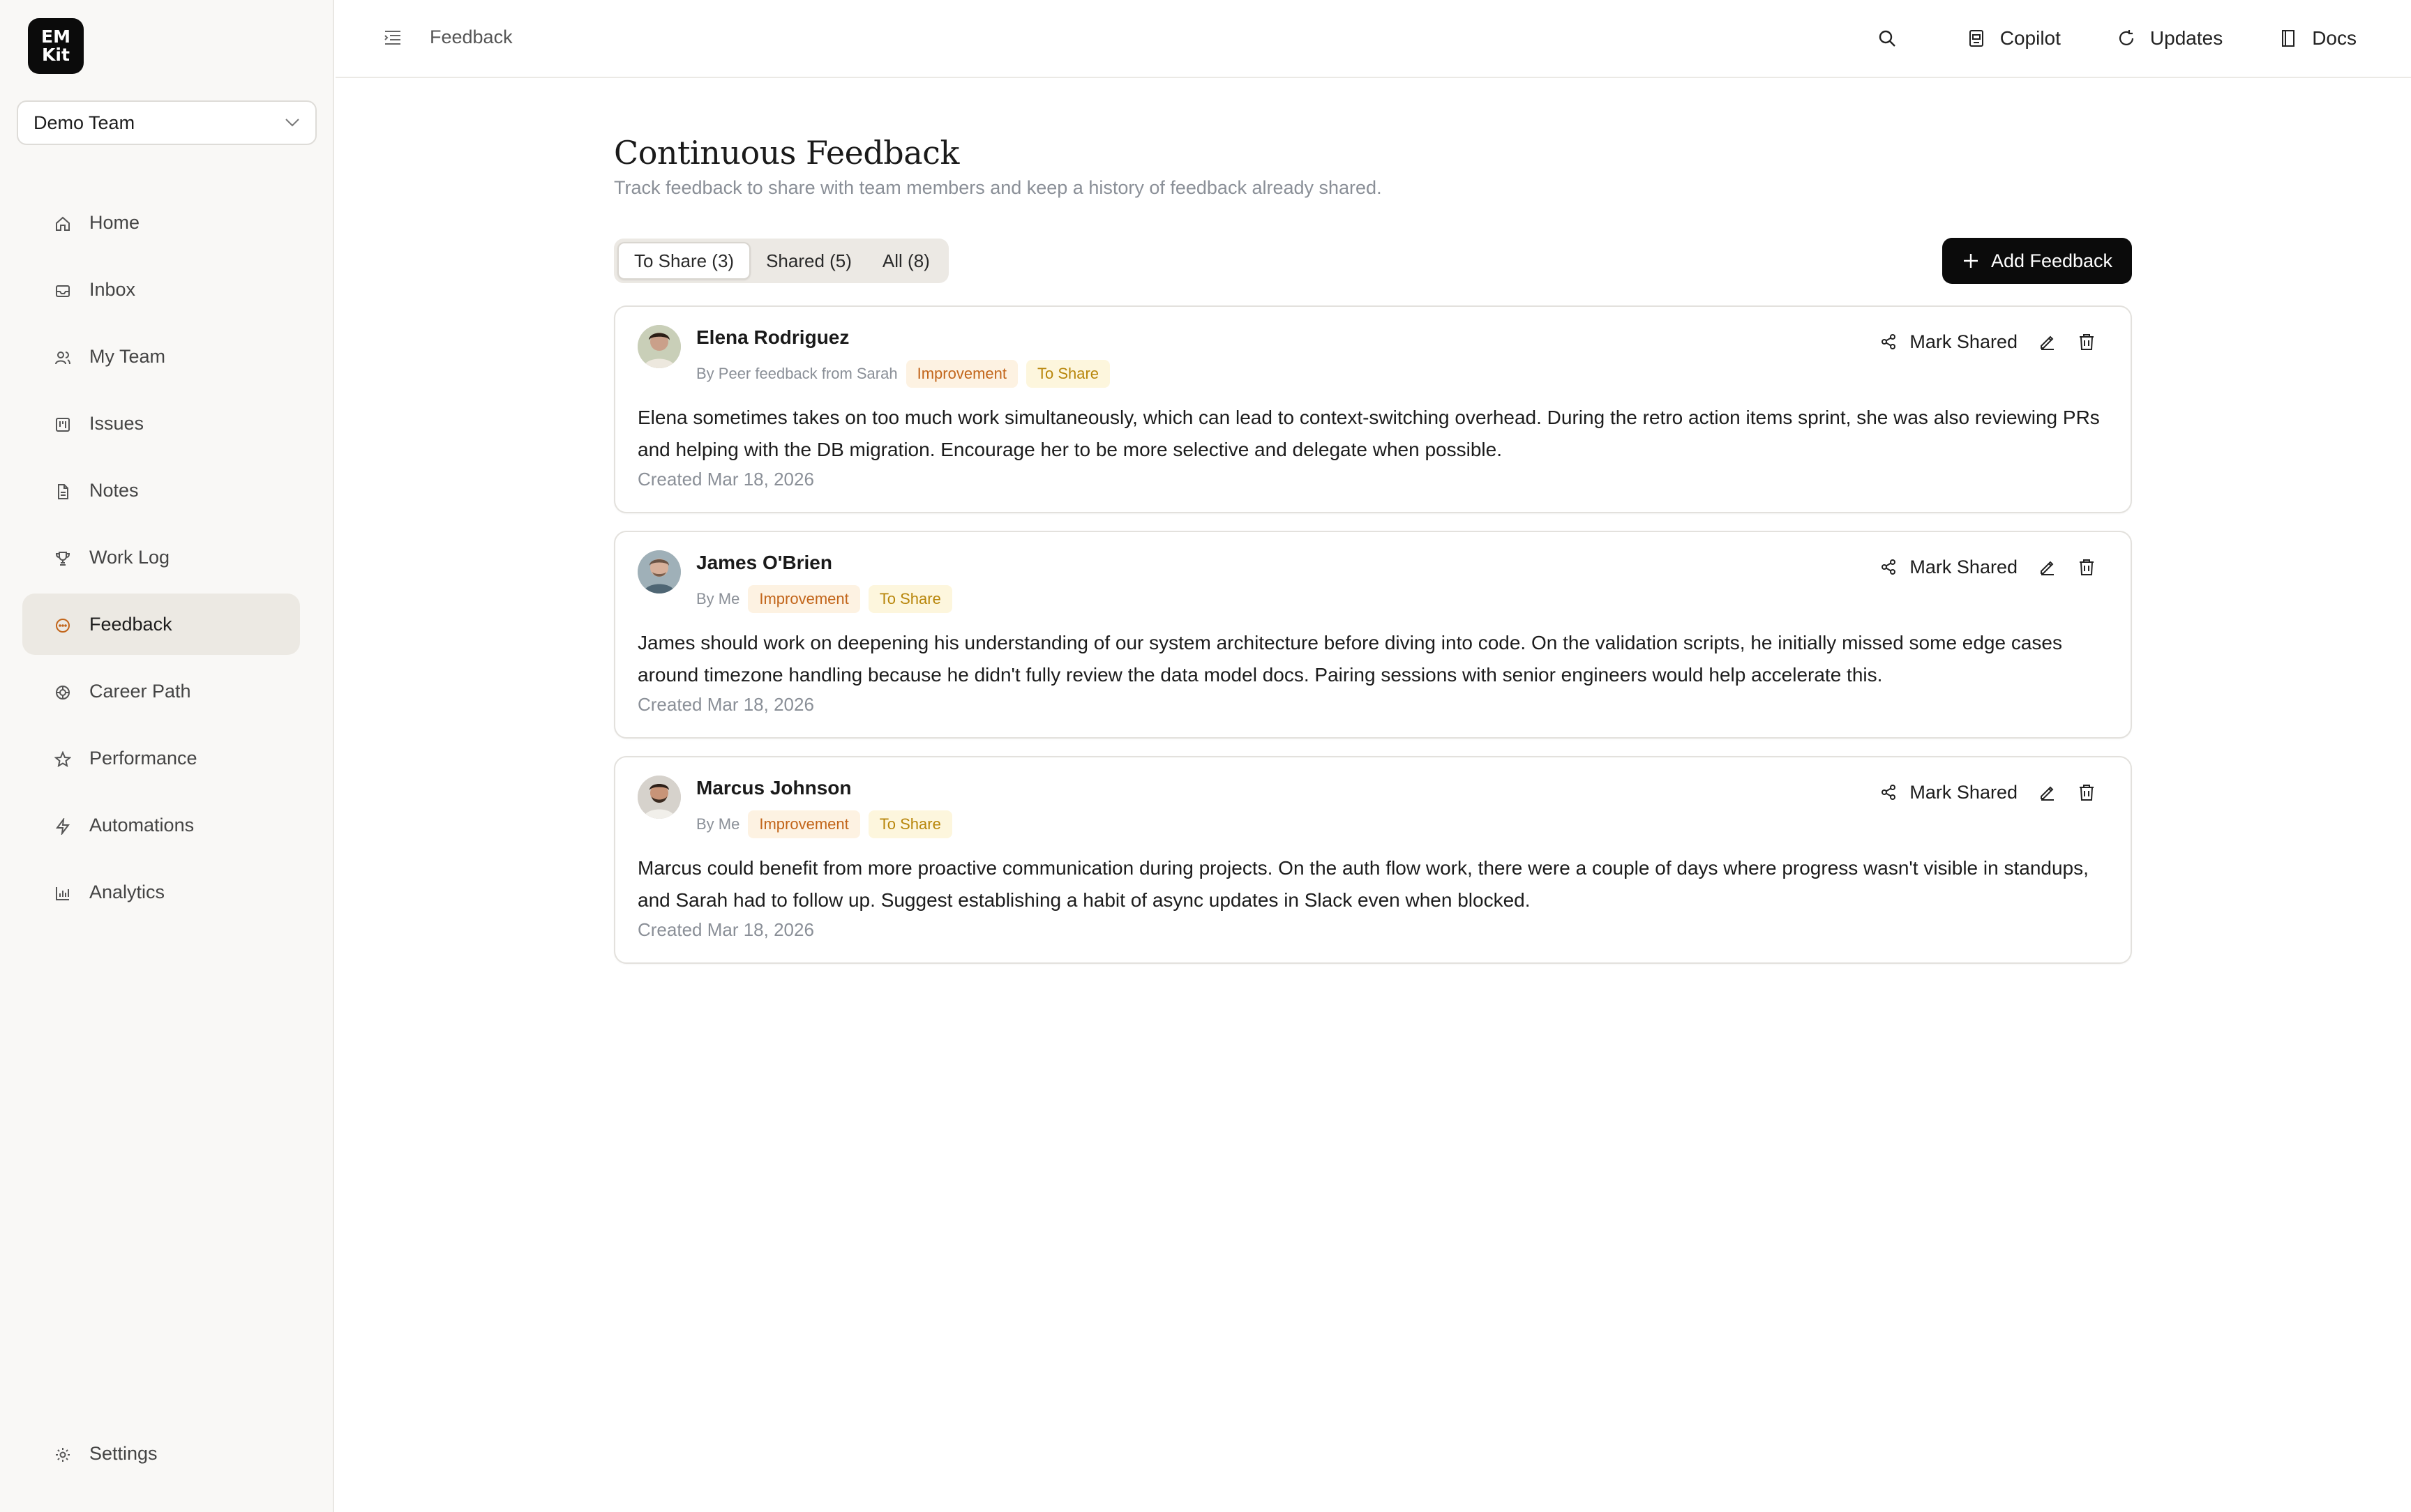 This screenshot has height=1512, width=2411. Describe the element at coordinates (161, 423) in the screenshot. I see `sidebar-item-issues: Issues` at that location.